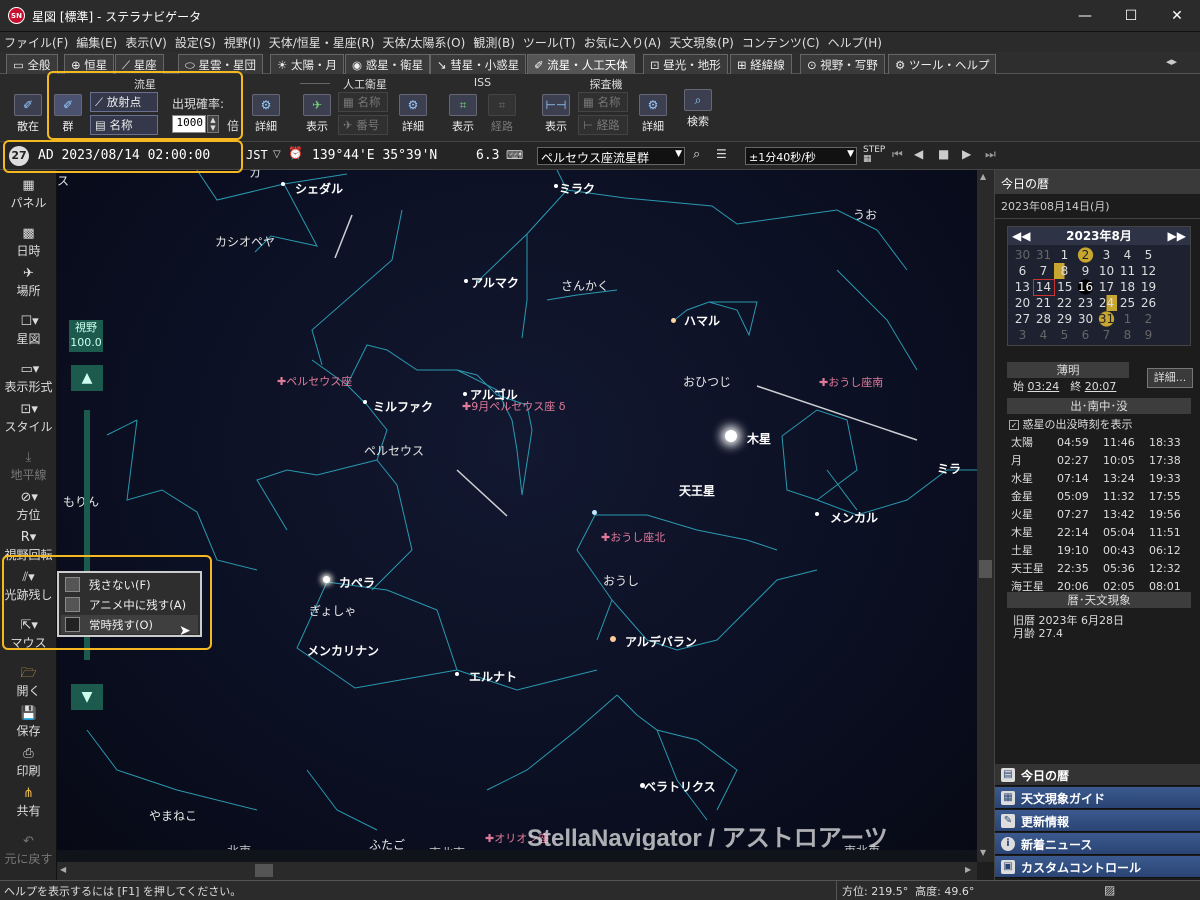 The width and height of the screenshot is (1200, 900). I want to click on tab-planets: ◉ 惑星・衛星, so click(388, 64).